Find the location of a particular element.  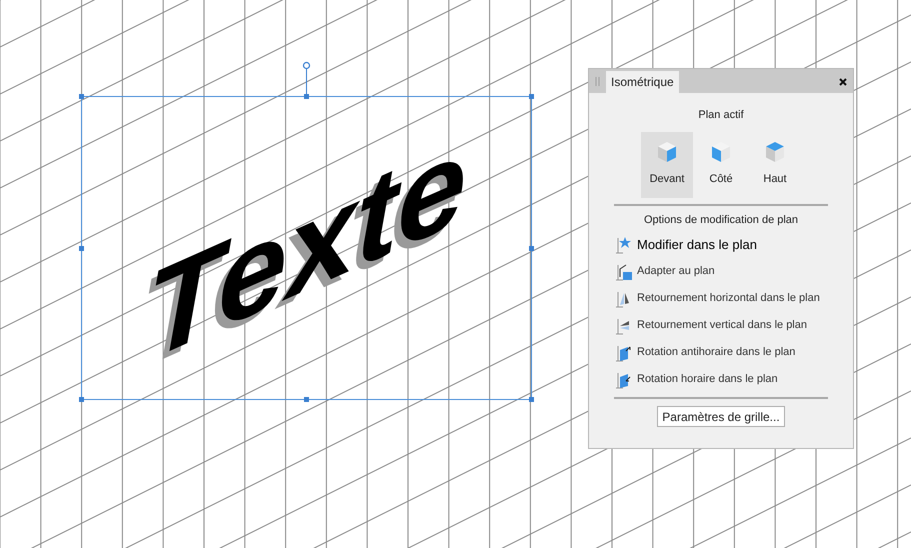

option-label: Retournement horizontal dans le plan is located at coordinates (728, 298).